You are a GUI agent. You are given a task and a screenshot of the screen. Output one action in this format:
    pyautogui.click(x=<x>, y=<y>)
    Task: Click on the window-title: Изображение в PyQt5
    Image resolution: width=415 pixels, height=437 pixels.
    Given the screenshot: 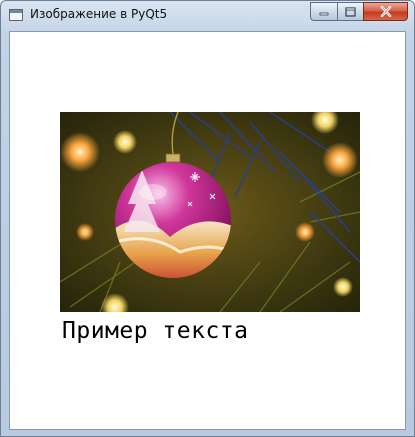 What is the action you would take?
    pyautogui.click(x=99, y=14)
    